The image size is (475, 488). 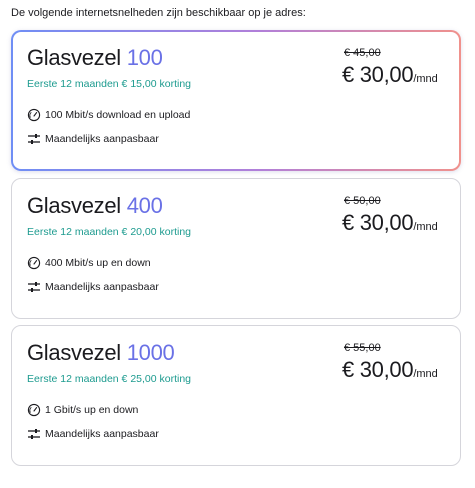 I want to click on old-price: € 55,00, so click(x=362, y=348).